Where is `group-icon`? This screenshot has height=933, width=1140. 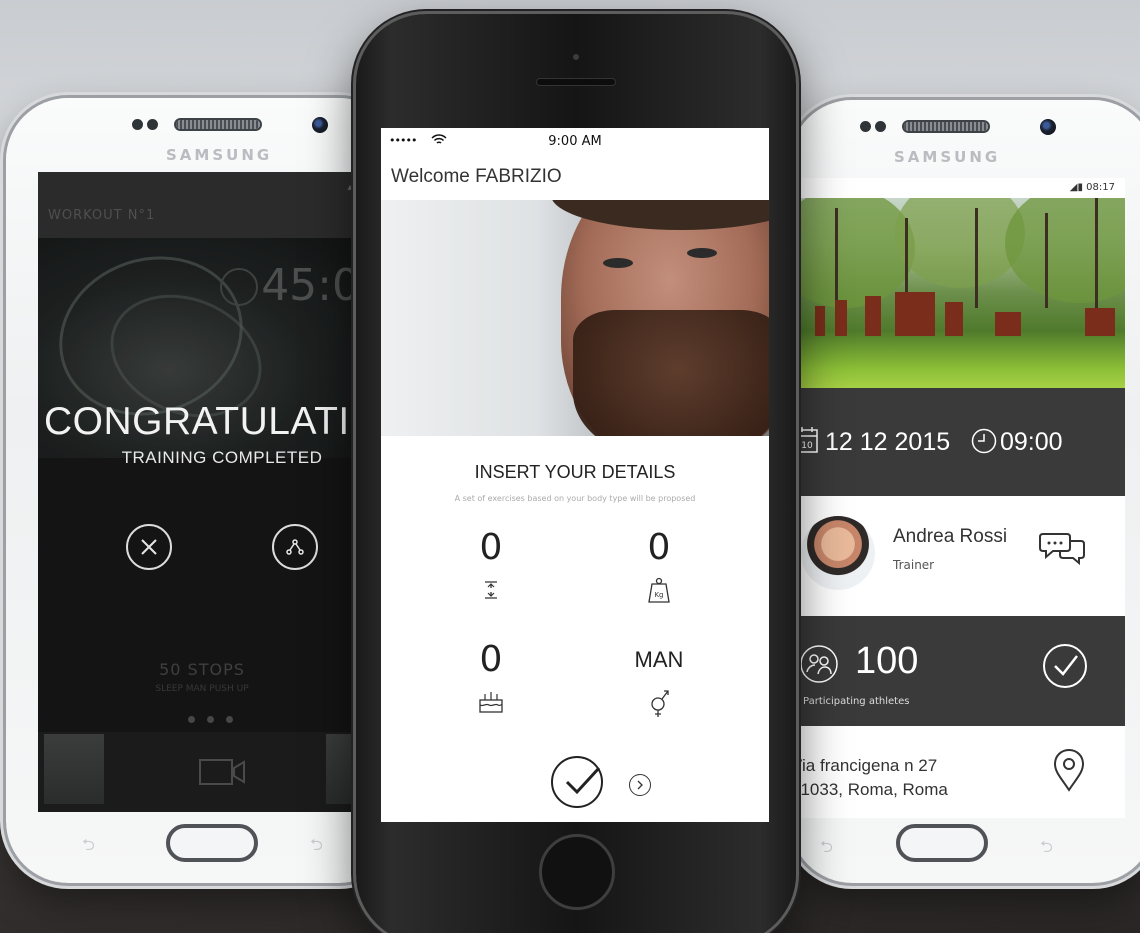
group-icon is located at coordinates (819, 664).